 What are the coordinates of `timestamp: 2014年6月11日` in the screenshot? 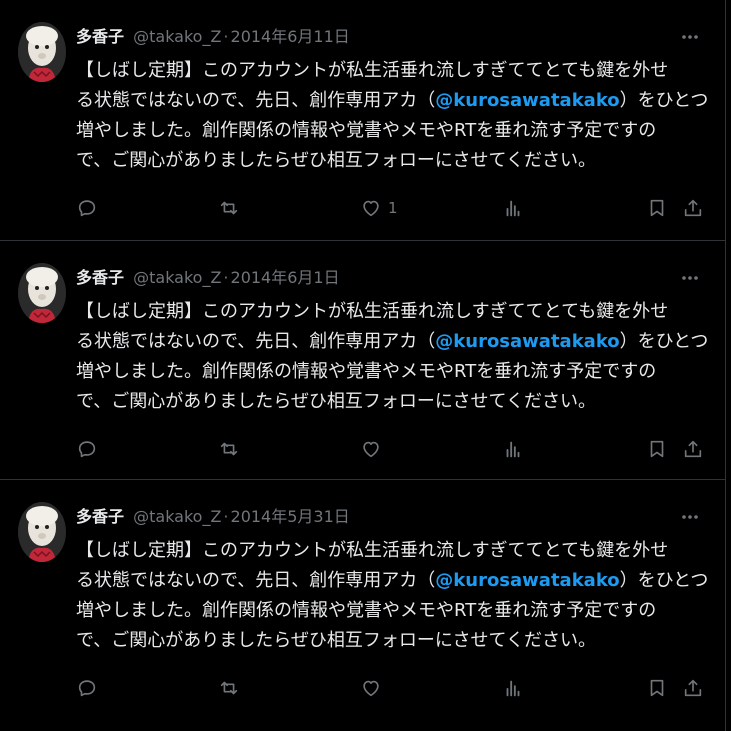 It's located at (290, 36).